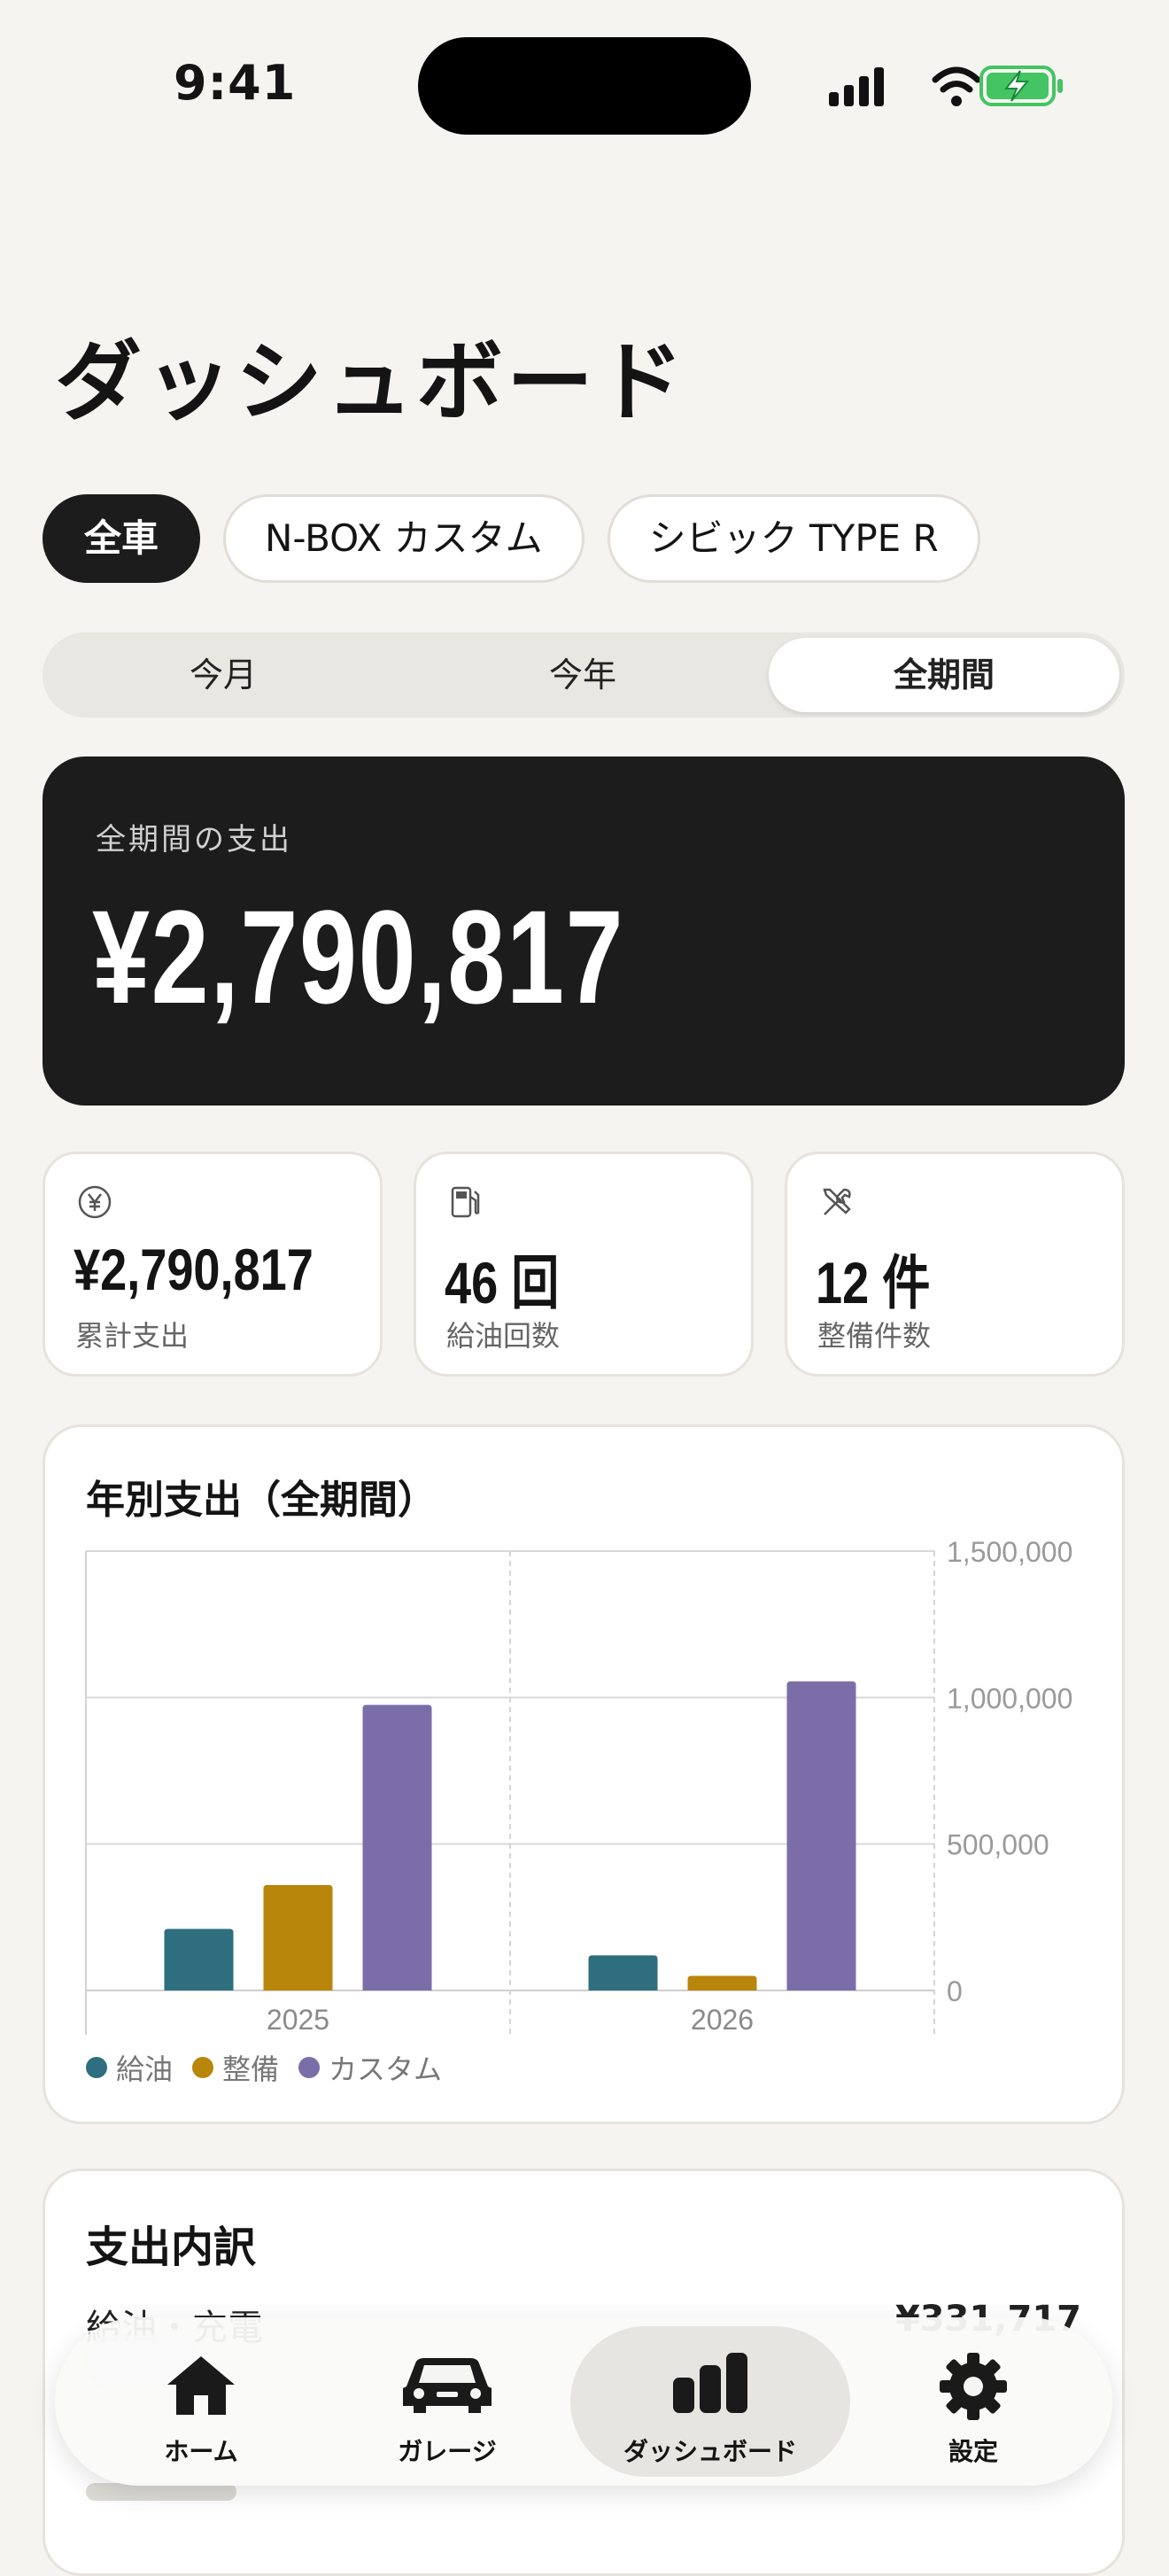 This screenshot has height=2576, width=1169. What do you see at coordinates (201, 2451) in the screenshot?
I see `tab-label: ホーム` at bounding box center [201, 2451].